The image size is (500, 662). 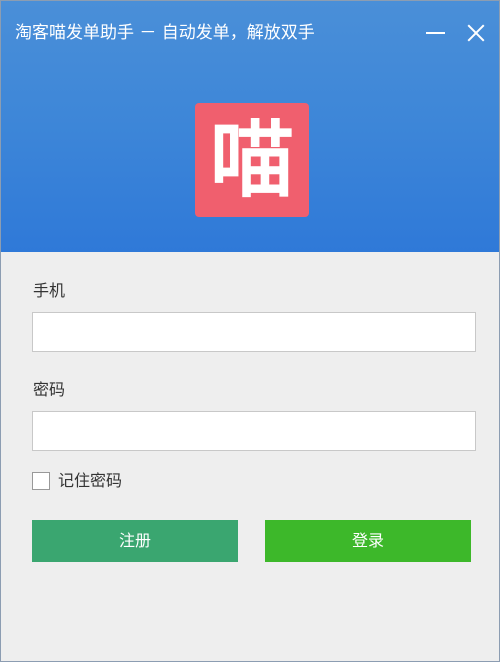 What do you see at coordinates (437, 32) in the screenshot?
I see `minimize-icon` at bounding box center [437, 32].